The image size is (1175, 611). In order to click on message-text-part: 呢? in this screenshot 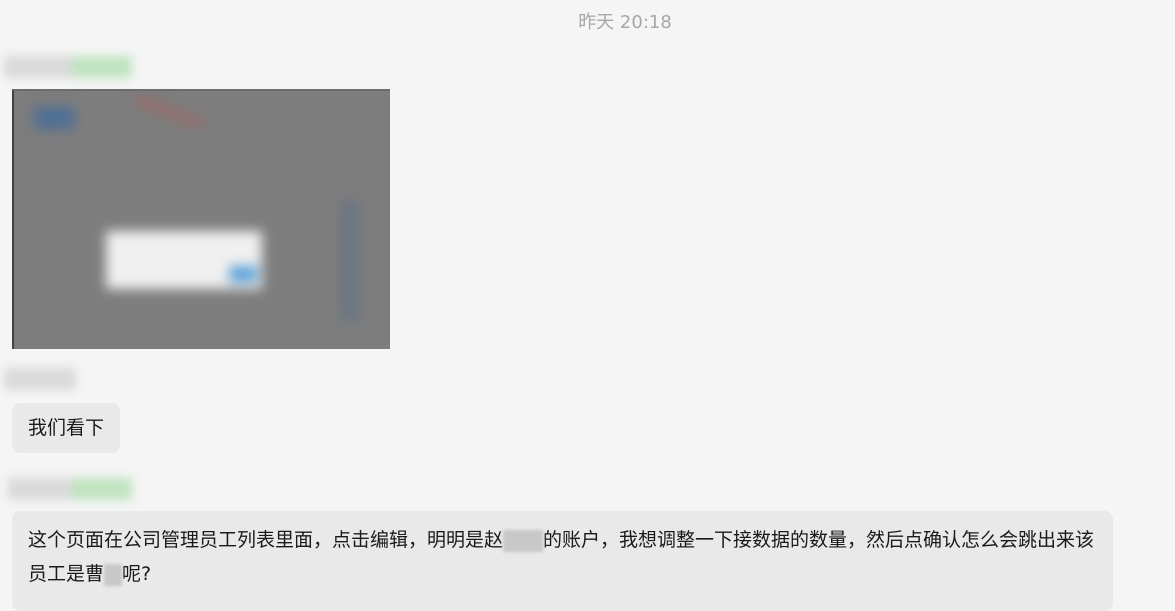, I will do `click(137, 574)`.